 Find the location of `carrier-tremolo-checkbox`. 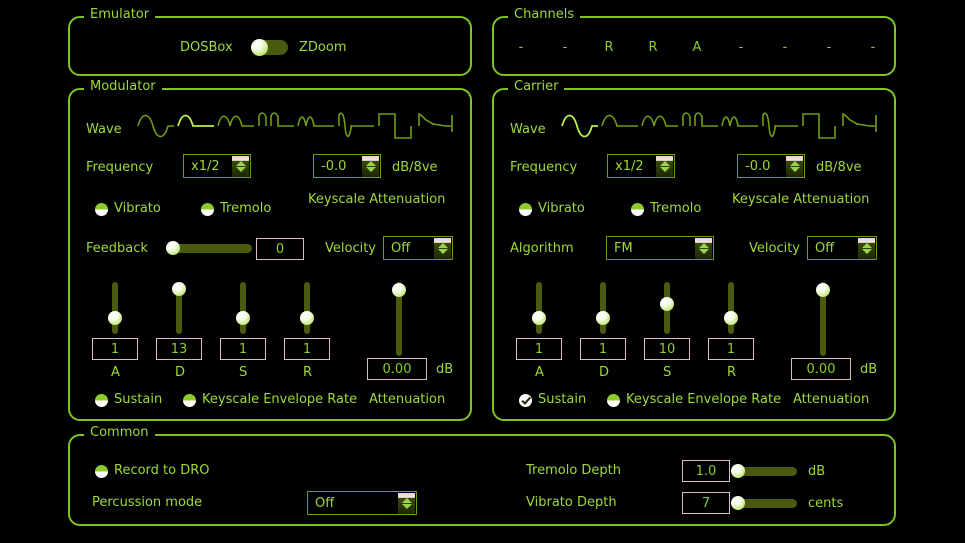

carrier-tremolo-checkbox is located at coordinates (637, 209).